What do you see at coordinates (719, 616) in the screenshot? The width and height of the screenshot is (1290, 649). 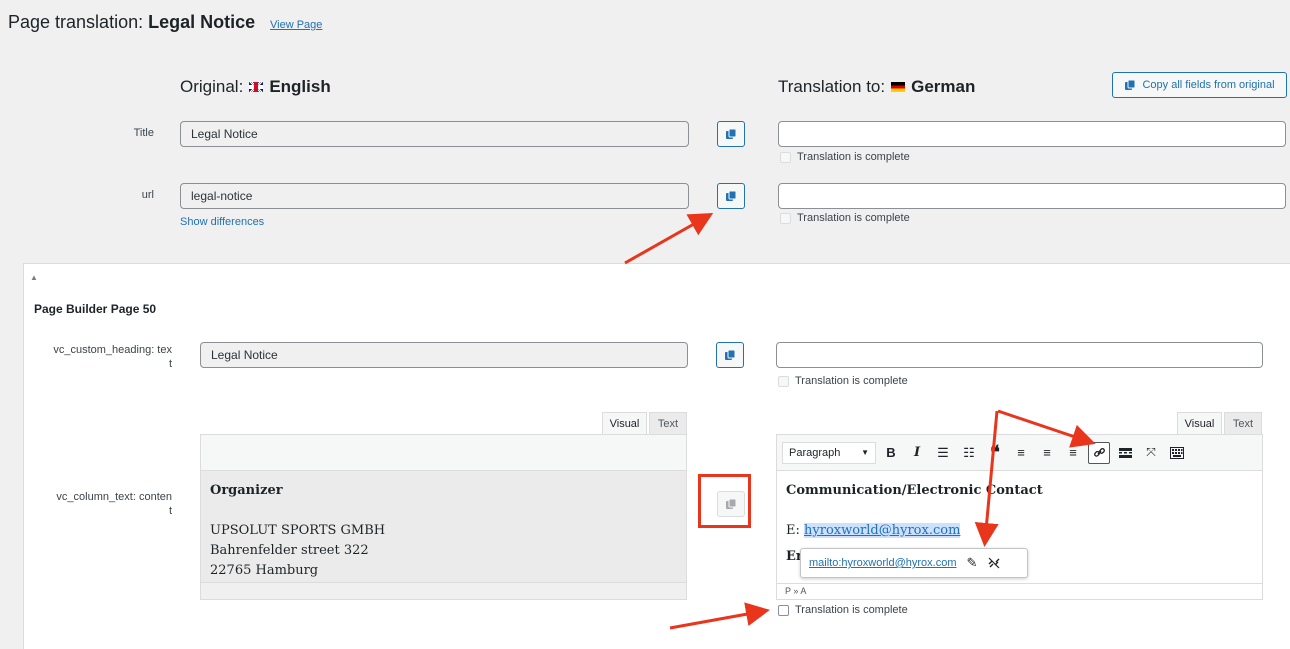 I see `arrow-to-complete-checkbox` at bounding box center [719, 616].